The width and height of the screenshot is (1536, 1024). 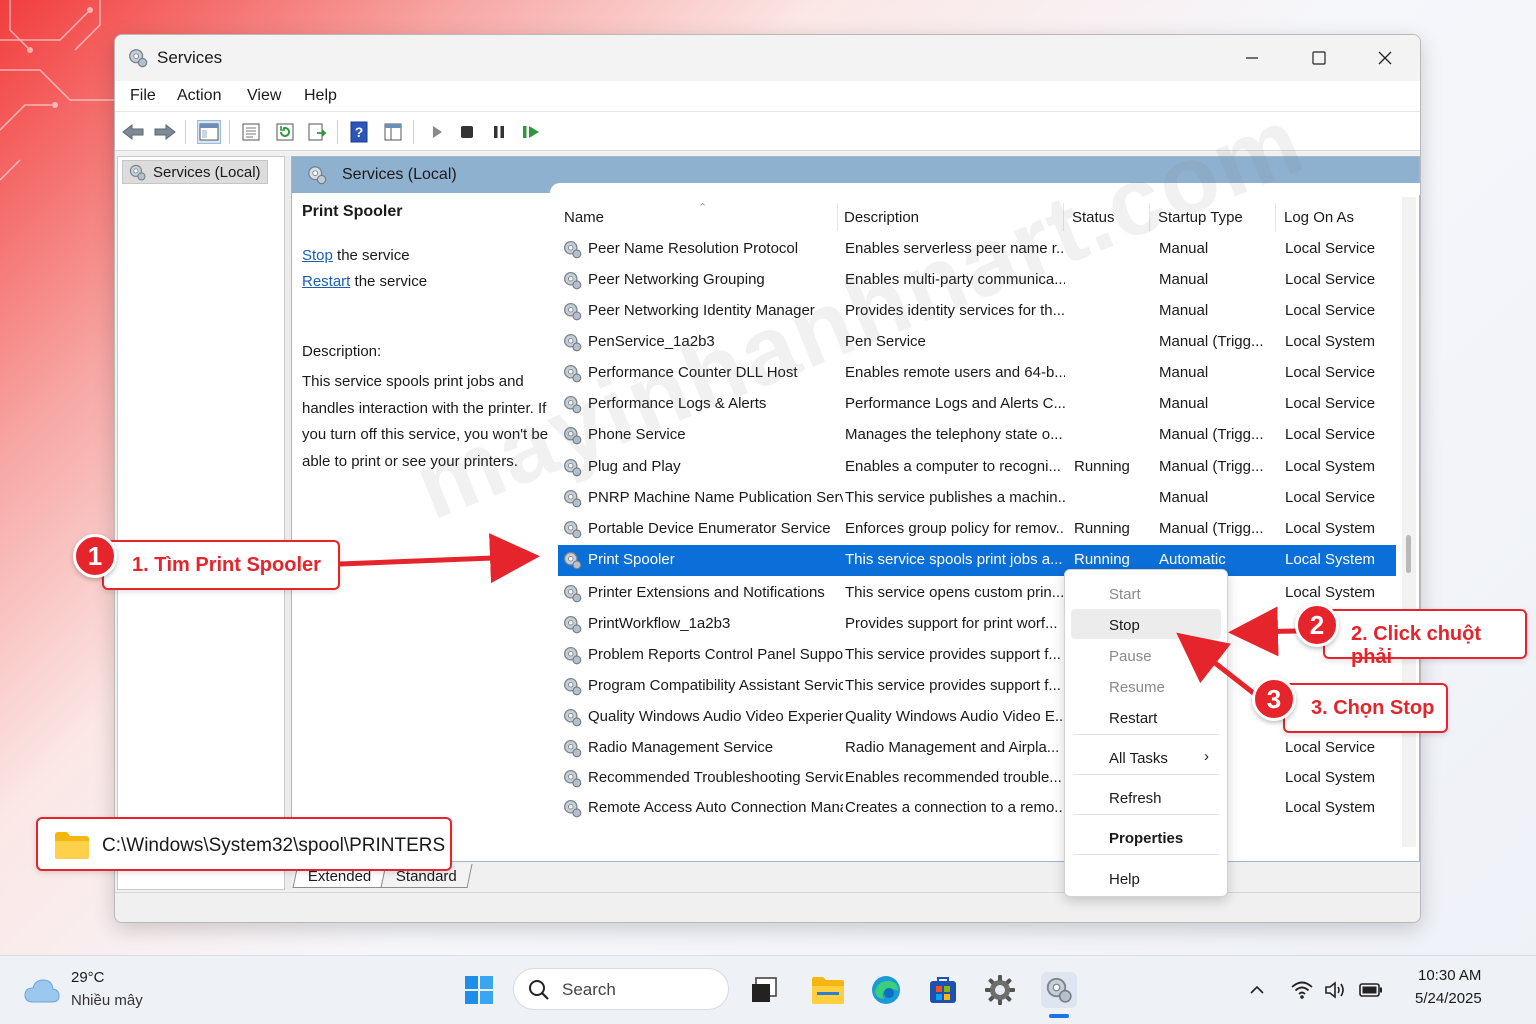 What do you see at coordinates (479, 990) in the screenshot?
I see `start-button` at bounding box center [479, 990].